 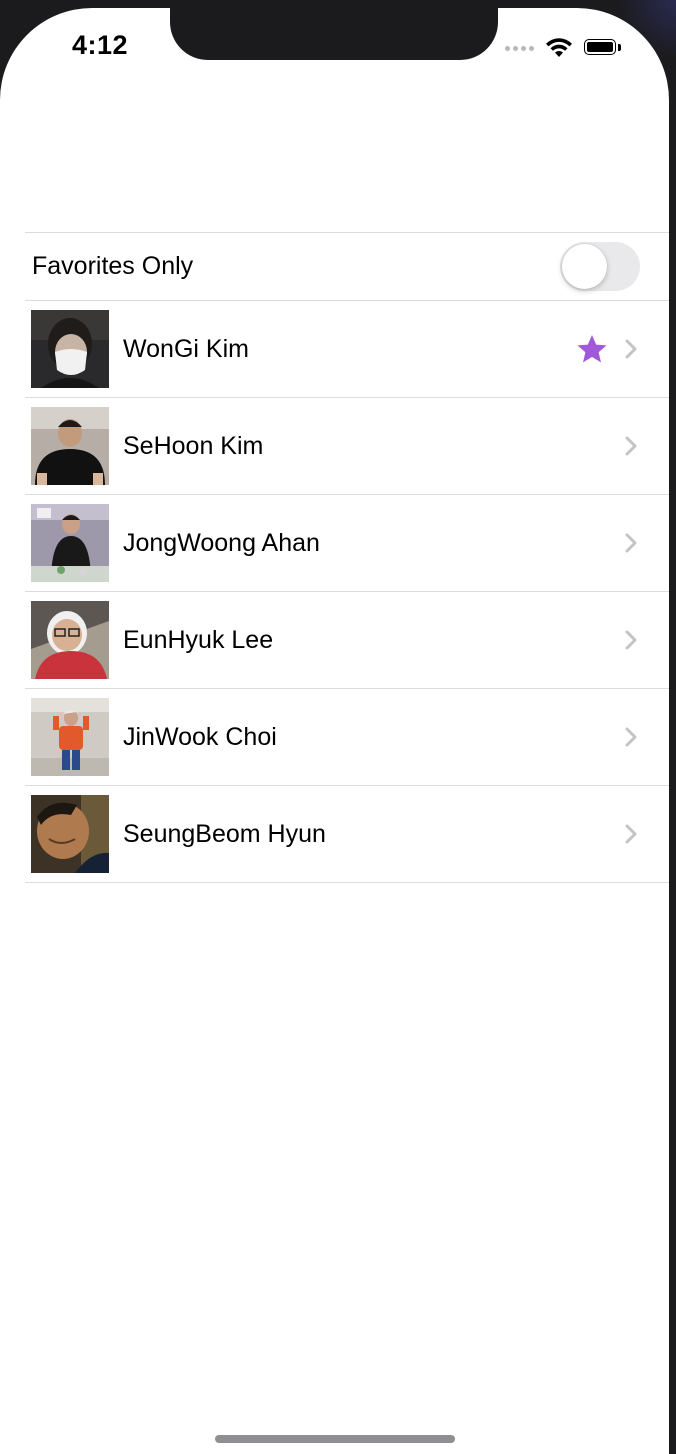 I want to click on favorites-only-toggle, so click(x=600, y=266).